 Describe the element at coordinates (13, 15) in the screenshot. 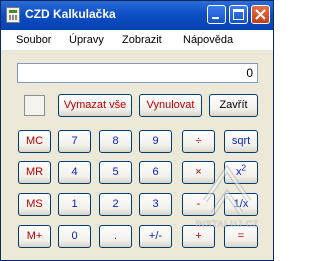

I see `calculator-app-icon` at that location.